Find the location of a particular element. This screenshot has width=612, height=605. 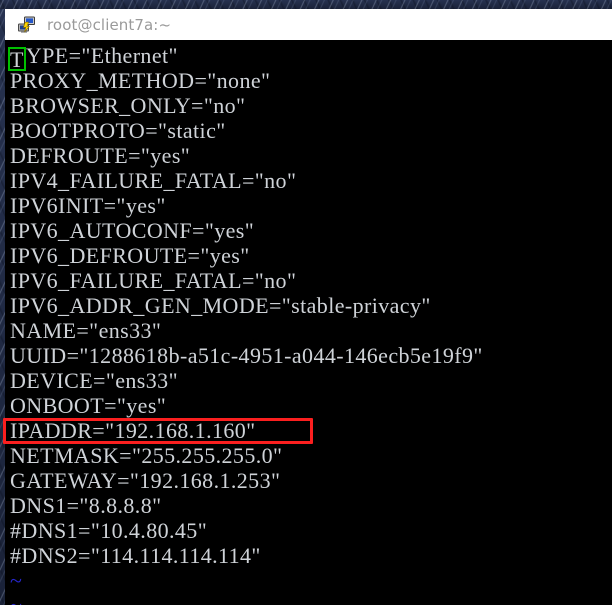

terminal-line: DEVICE="ens33" is located at coordinates (94, 380).